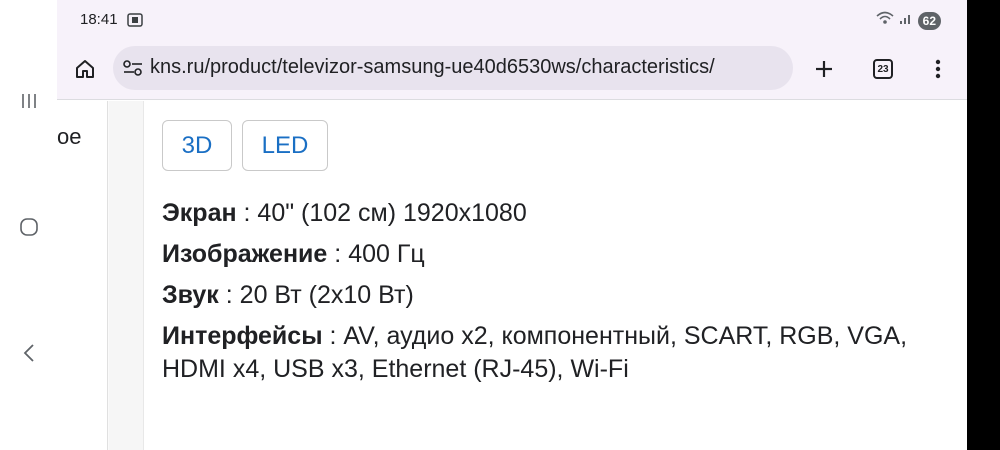 The image size is (1000, 450). Describe the element at coordinates (552, 213) in the screenshot. I see `spec-row-screen: Экран : 40" (102 см) 1920x1080` at that location.